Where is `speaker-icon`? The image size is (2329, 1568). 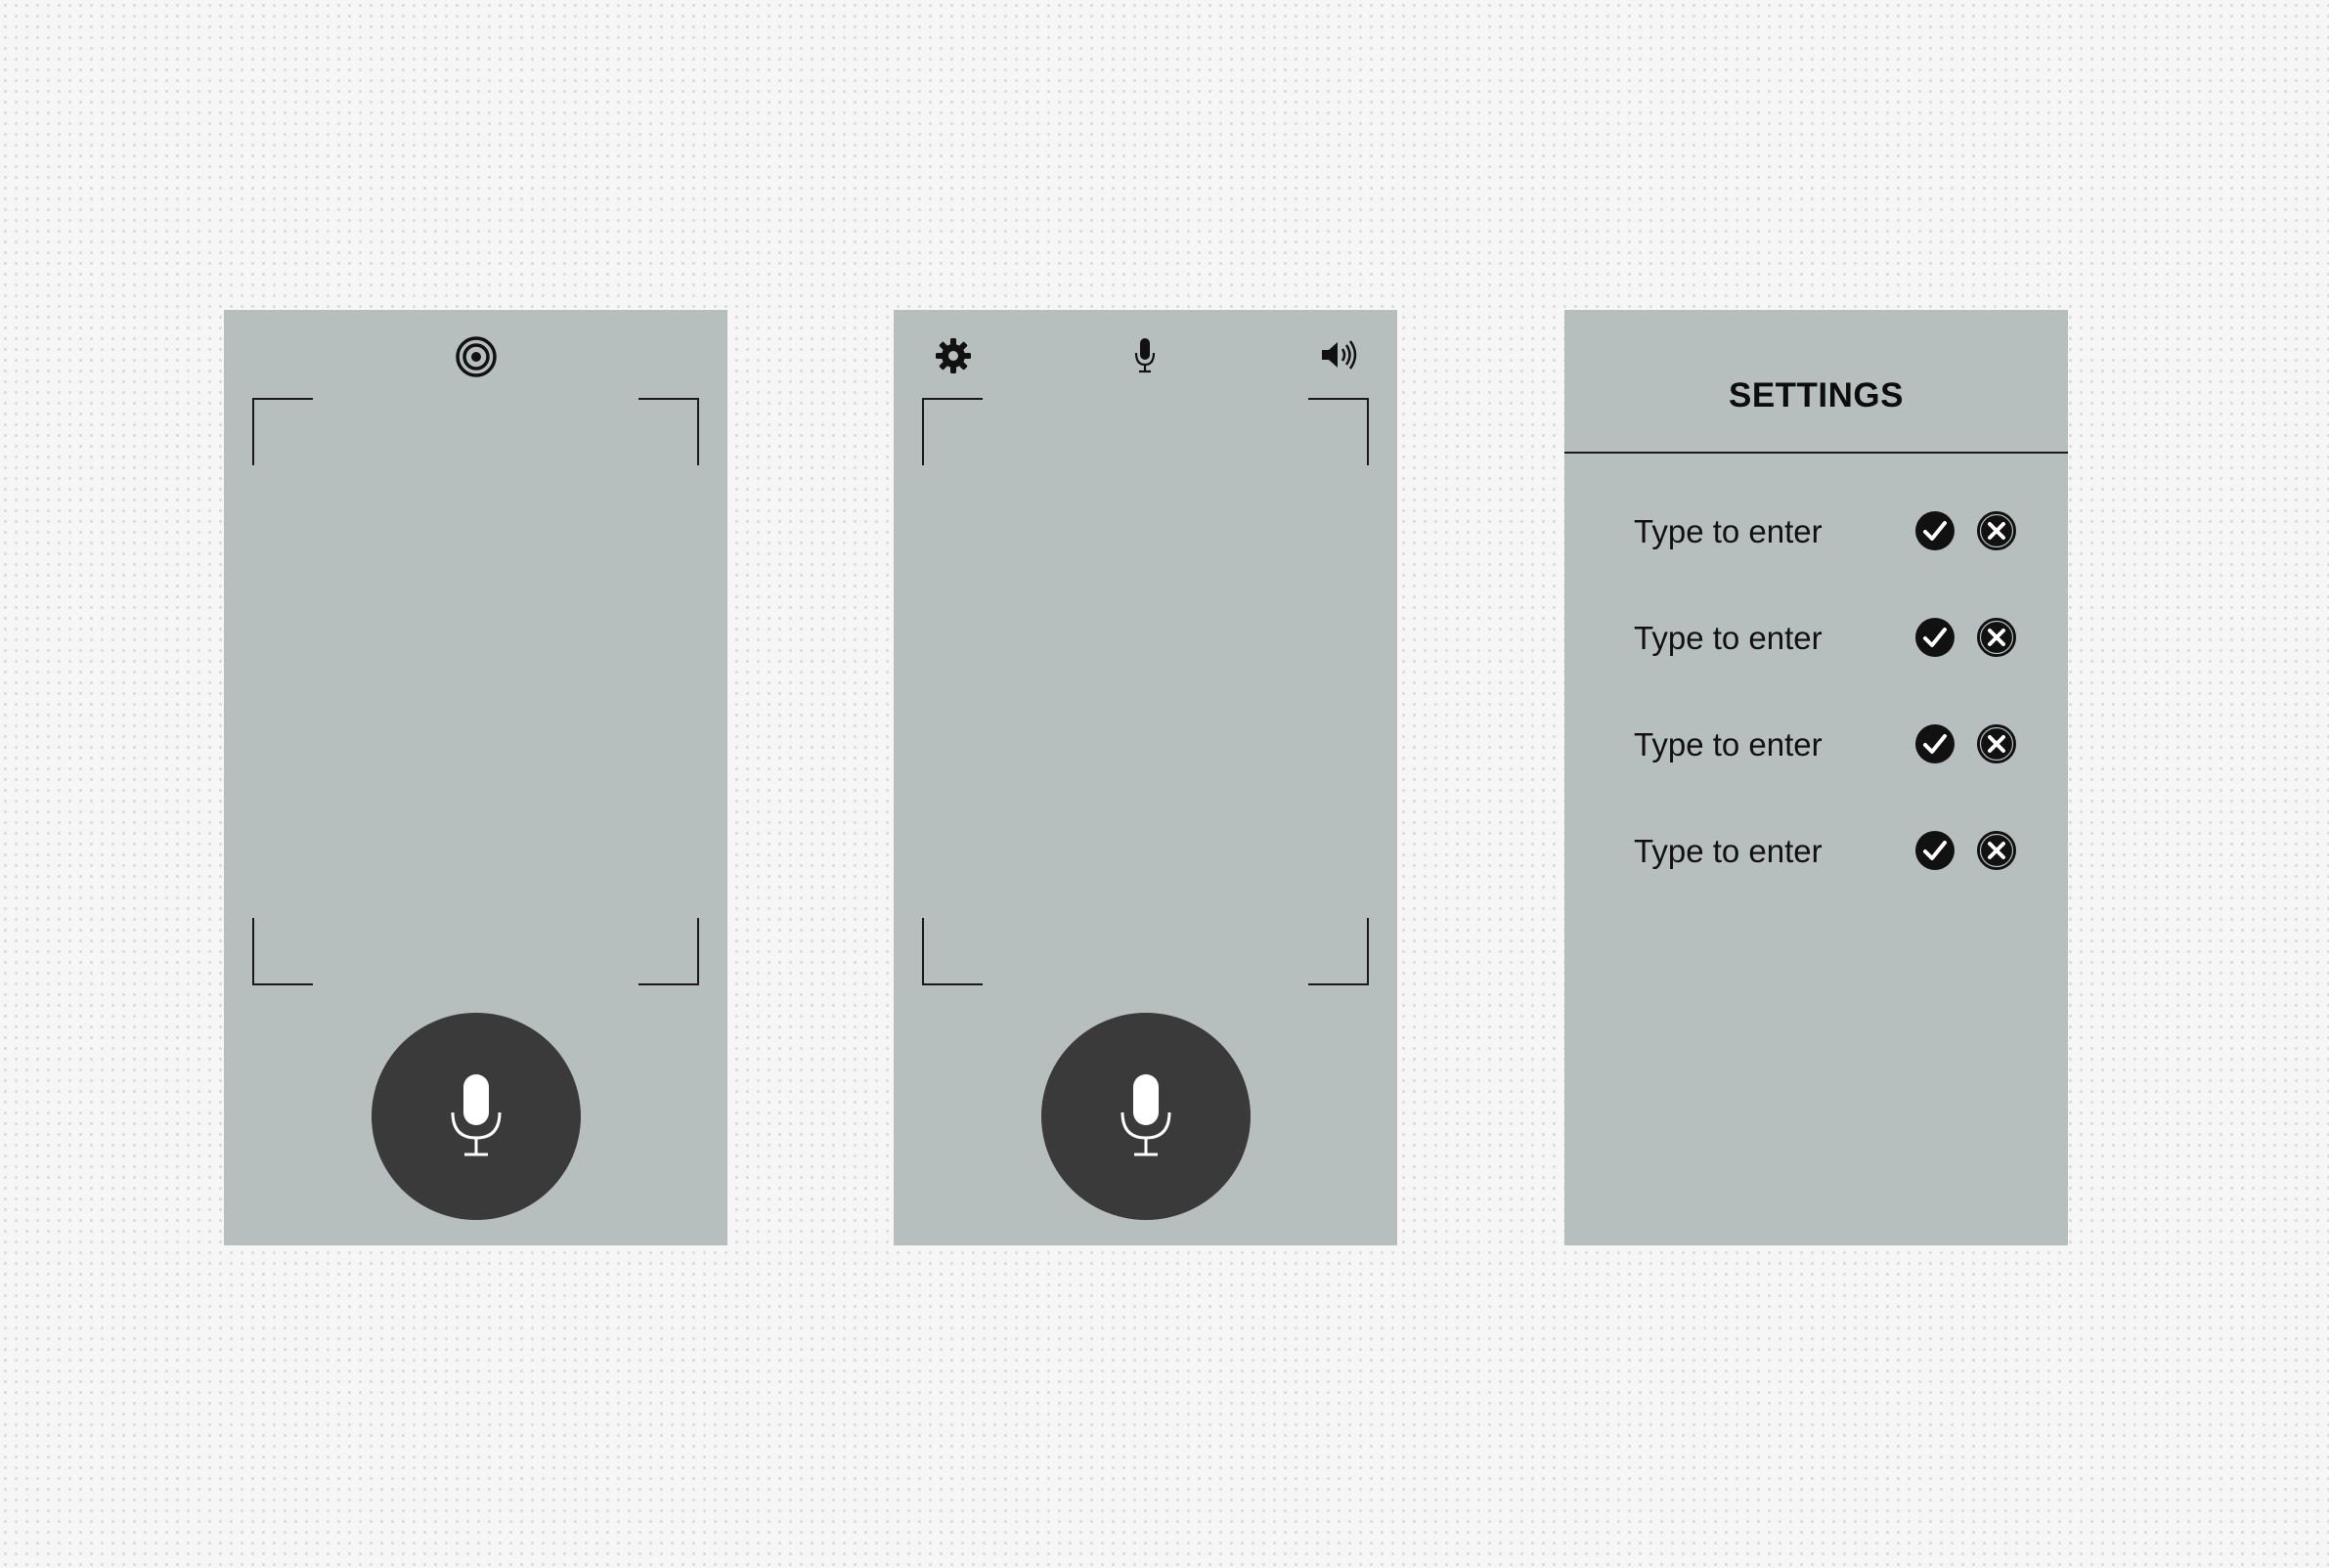 speaker-icon is located at coordinates (1339, 357).